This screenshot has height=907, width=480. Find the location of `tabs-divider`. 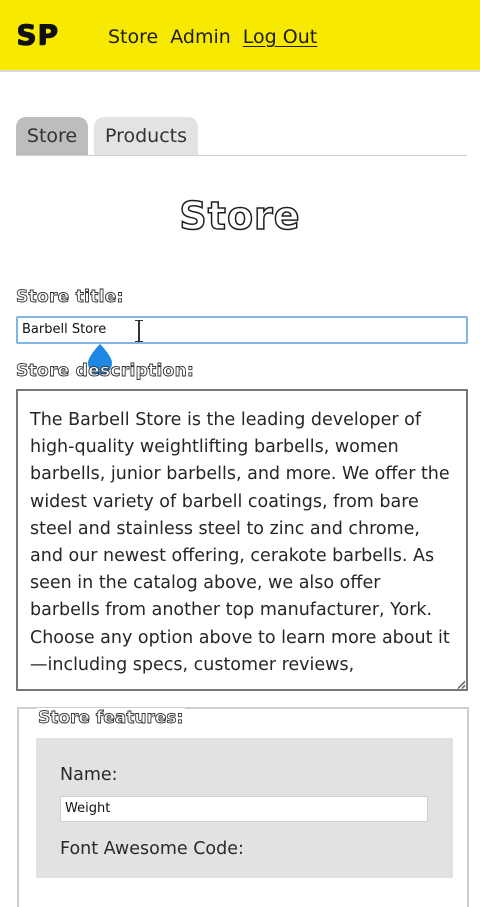

tabs-divider is located at coordinates (241, 155).